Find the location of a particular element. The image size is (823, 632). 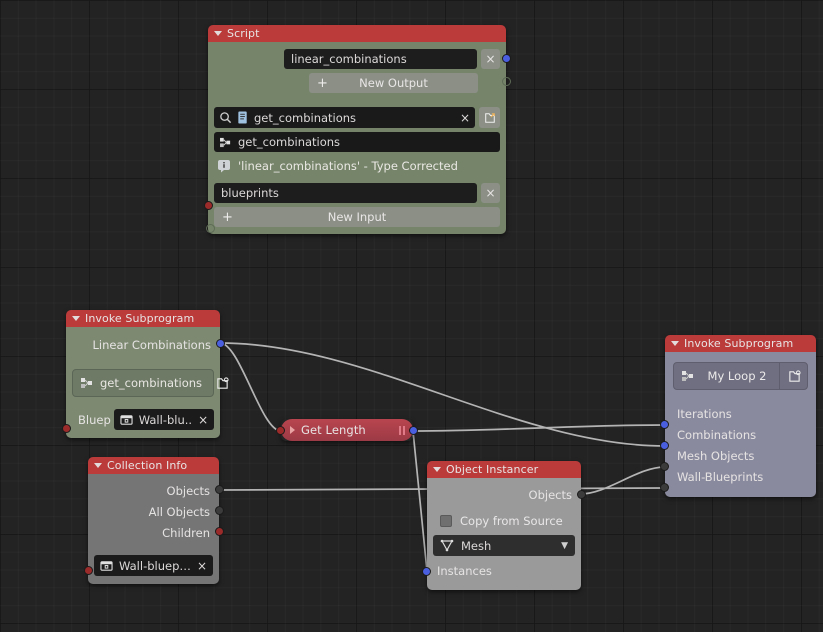

remove-output-button: × is located at coordinates (490, 59).